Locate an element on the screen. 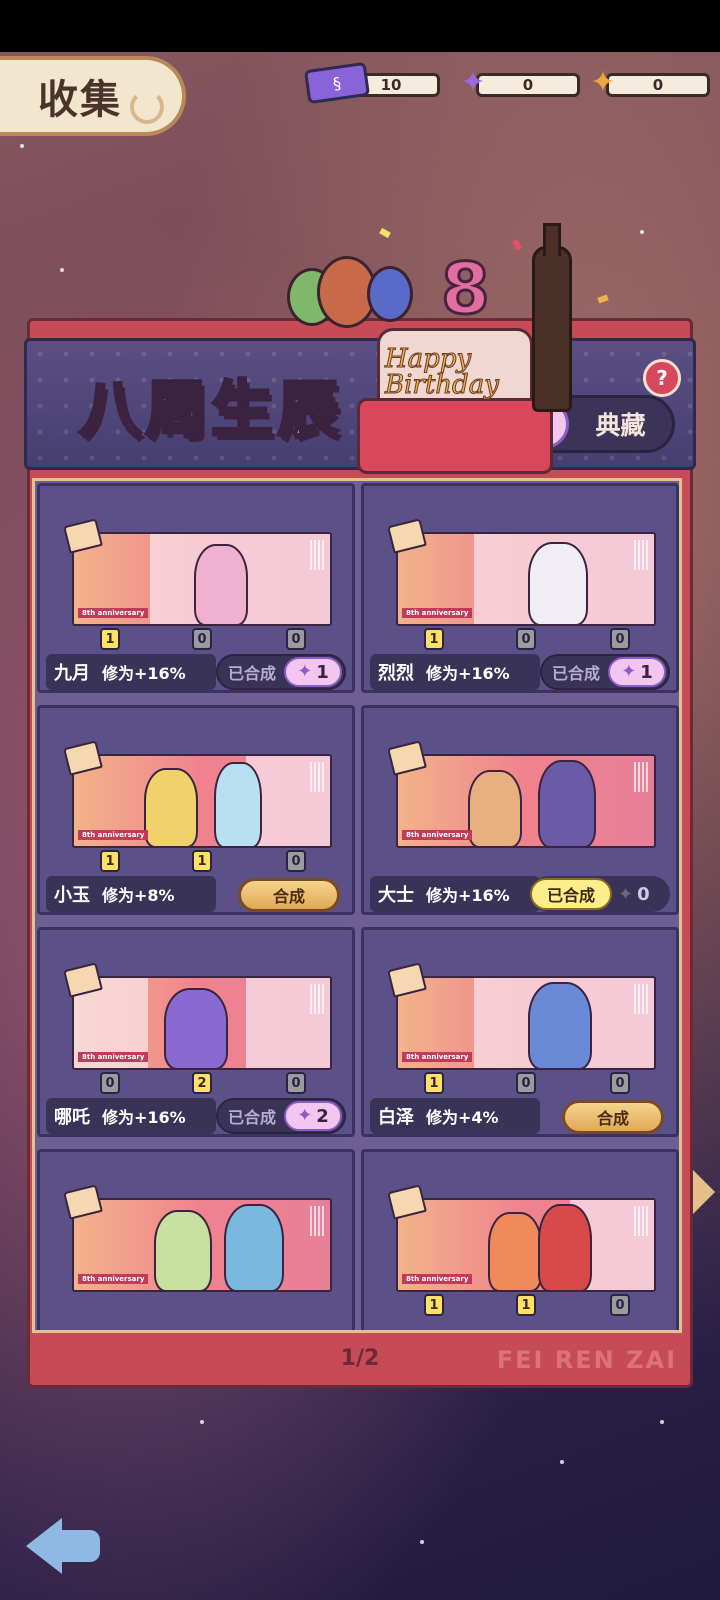  piece-count: 2 is located at coordinates (202, 1083).